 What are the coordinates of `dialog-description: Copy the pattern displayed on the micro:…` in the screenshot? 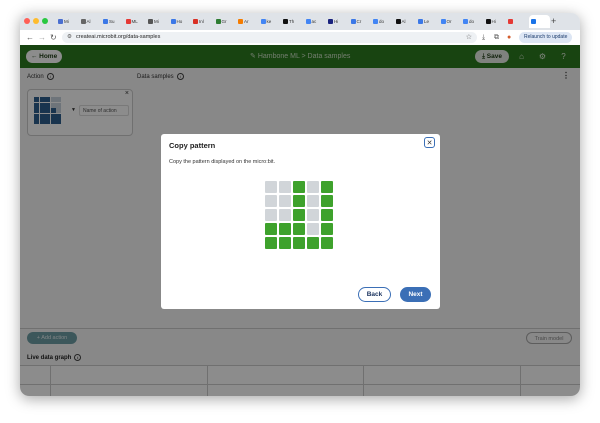 It's located at (222, 162).